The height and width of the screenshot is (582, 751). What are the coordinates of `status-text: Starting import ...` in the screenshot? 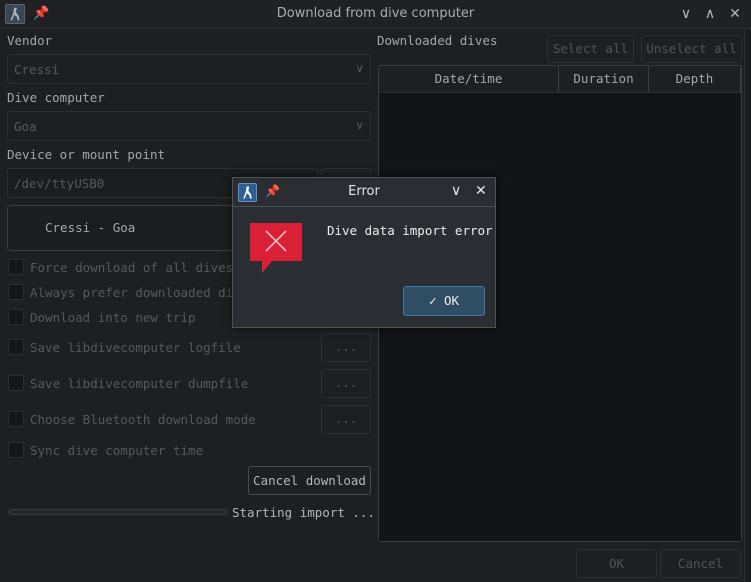 It's located at (303, 512).